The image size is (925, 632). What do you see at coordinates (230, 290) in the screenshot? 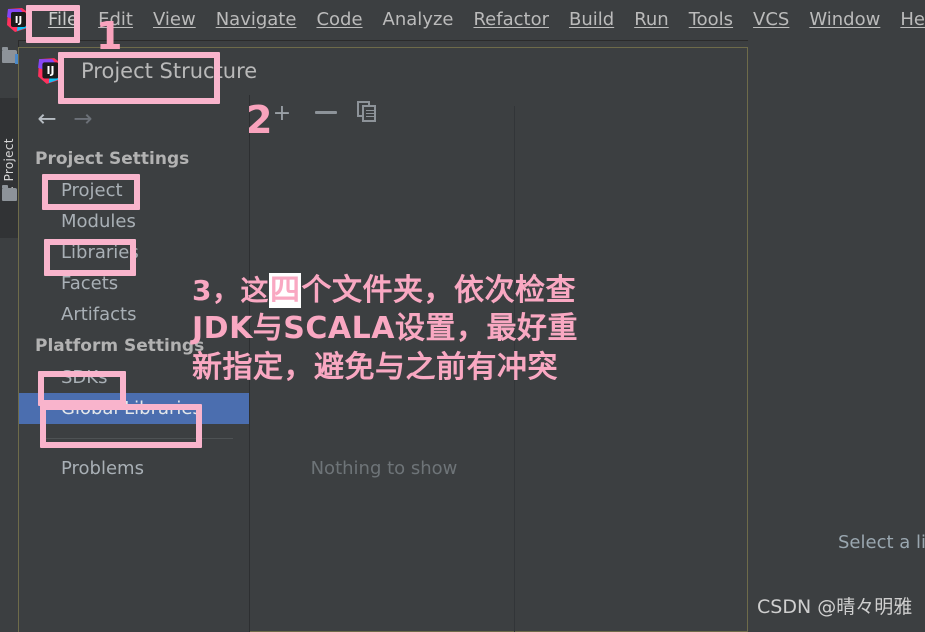
I see `annotation-note-line-1-pre: 3，这` at bounding box center [230, 290].